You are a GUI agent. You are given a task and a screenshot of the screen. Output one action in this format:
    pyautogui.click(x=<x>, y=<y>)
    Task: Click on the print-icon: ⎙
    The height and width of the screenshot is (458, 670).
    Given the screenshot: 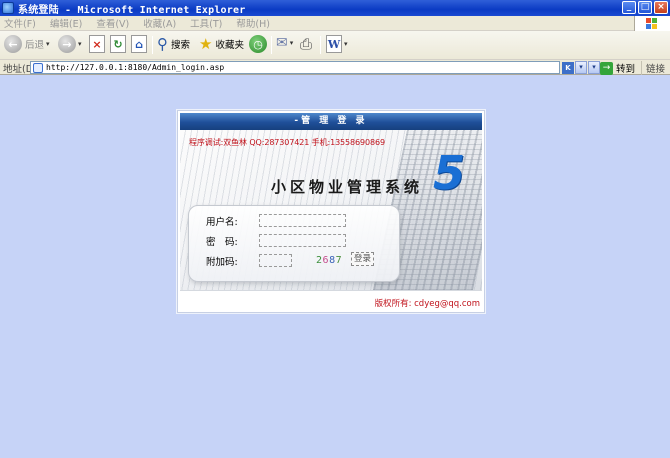 What is the action you would take?
    pyautogui.click(x=306, y=44)
    